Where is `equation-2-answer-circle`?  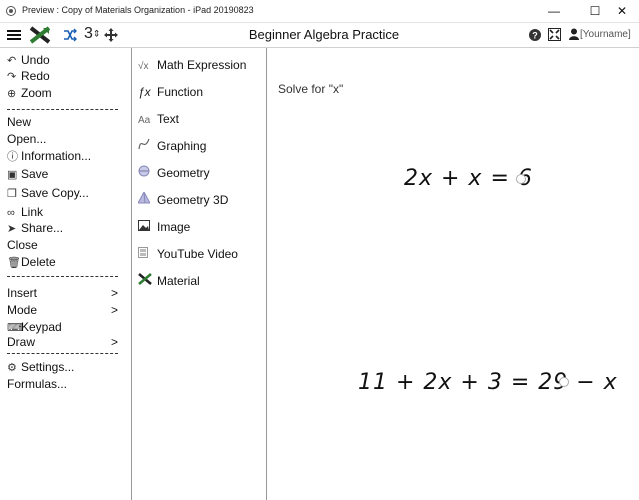
equation-2-answer-circle is located at coordinates (564, 382).